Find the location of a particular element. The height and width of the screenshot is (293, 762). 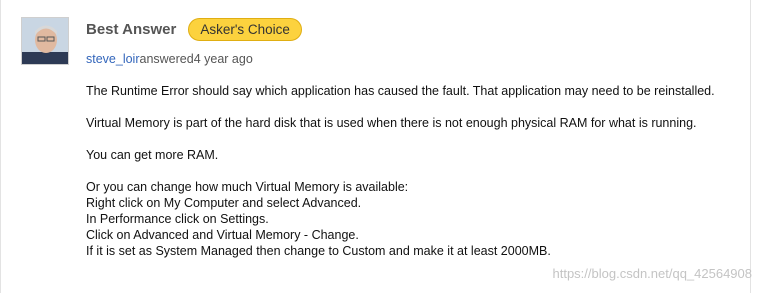

answered-time: answered4 year ago is located at coordinates (196, 59).